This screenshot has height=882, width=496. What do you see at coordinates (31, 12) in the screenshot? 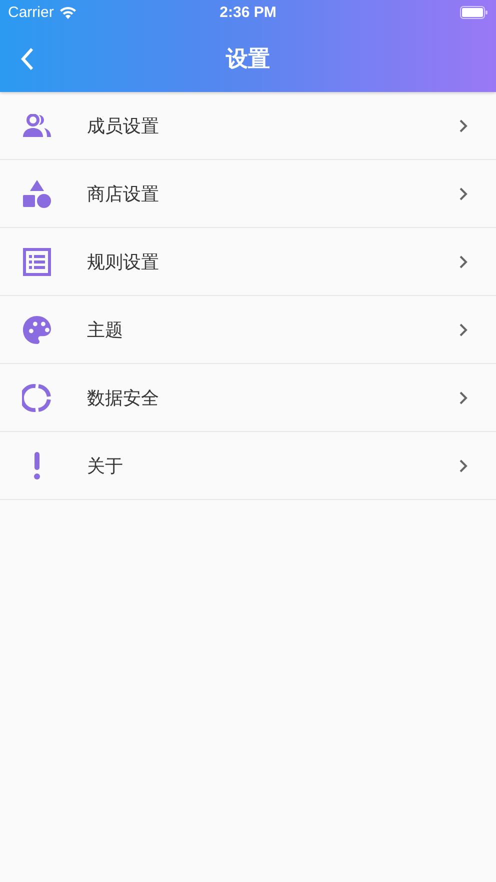
I see `carrier-label: Carrier` at bounding box center [31, 12].